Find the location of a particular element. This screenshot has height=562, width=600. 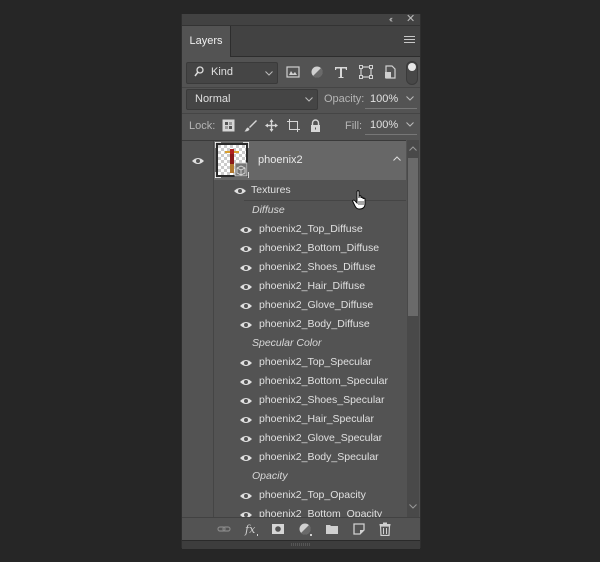

texture-name: phoenix2_Top_Specular is located at coordinates (315, 362).